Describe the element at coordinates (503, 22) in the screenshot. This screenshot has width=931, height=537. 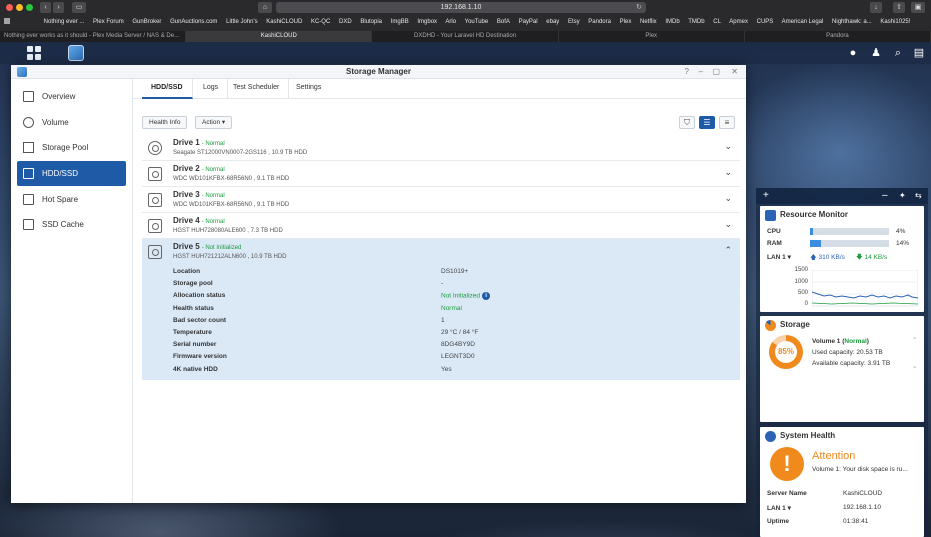
I see `favorite-link: BofA` at that location.